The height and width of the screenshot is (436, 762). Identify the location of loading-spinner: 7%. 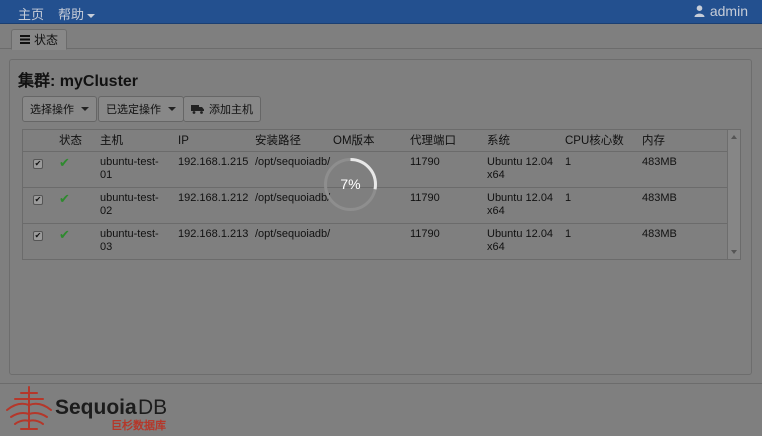
(350, 184).